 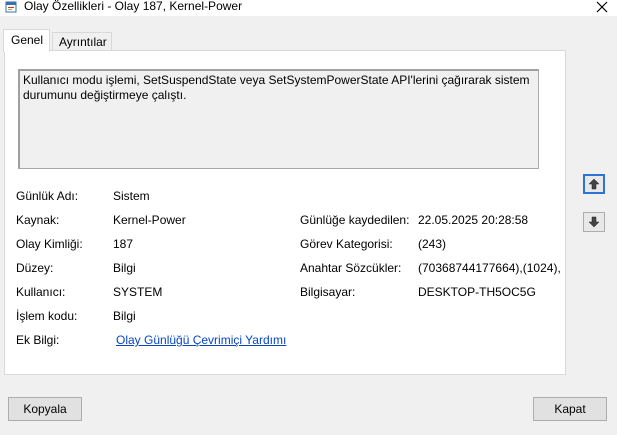 What do you see at coordinates (38, 340) in the screenshot?
I see `more-info-label: Ek Bilgi:` at bounding box center [38, 340].